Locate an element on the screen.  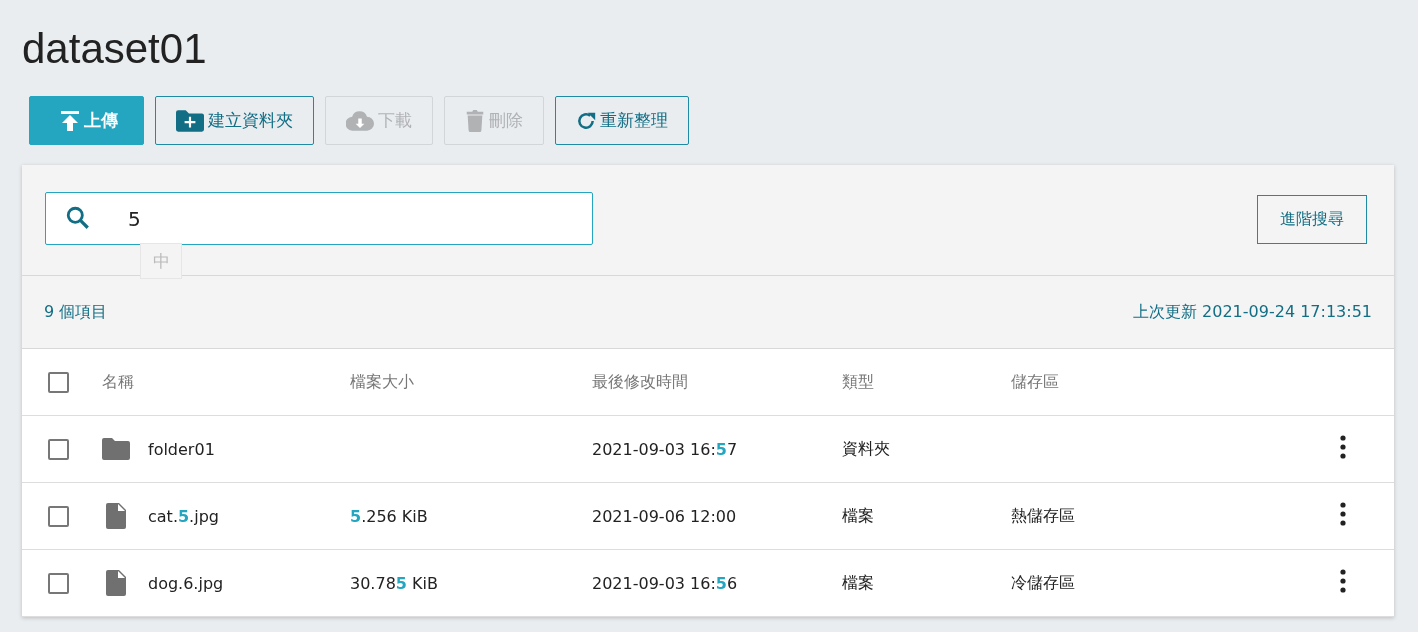
advanced-search-button: 進階搜尋 is located at coordinates (1312, 219).